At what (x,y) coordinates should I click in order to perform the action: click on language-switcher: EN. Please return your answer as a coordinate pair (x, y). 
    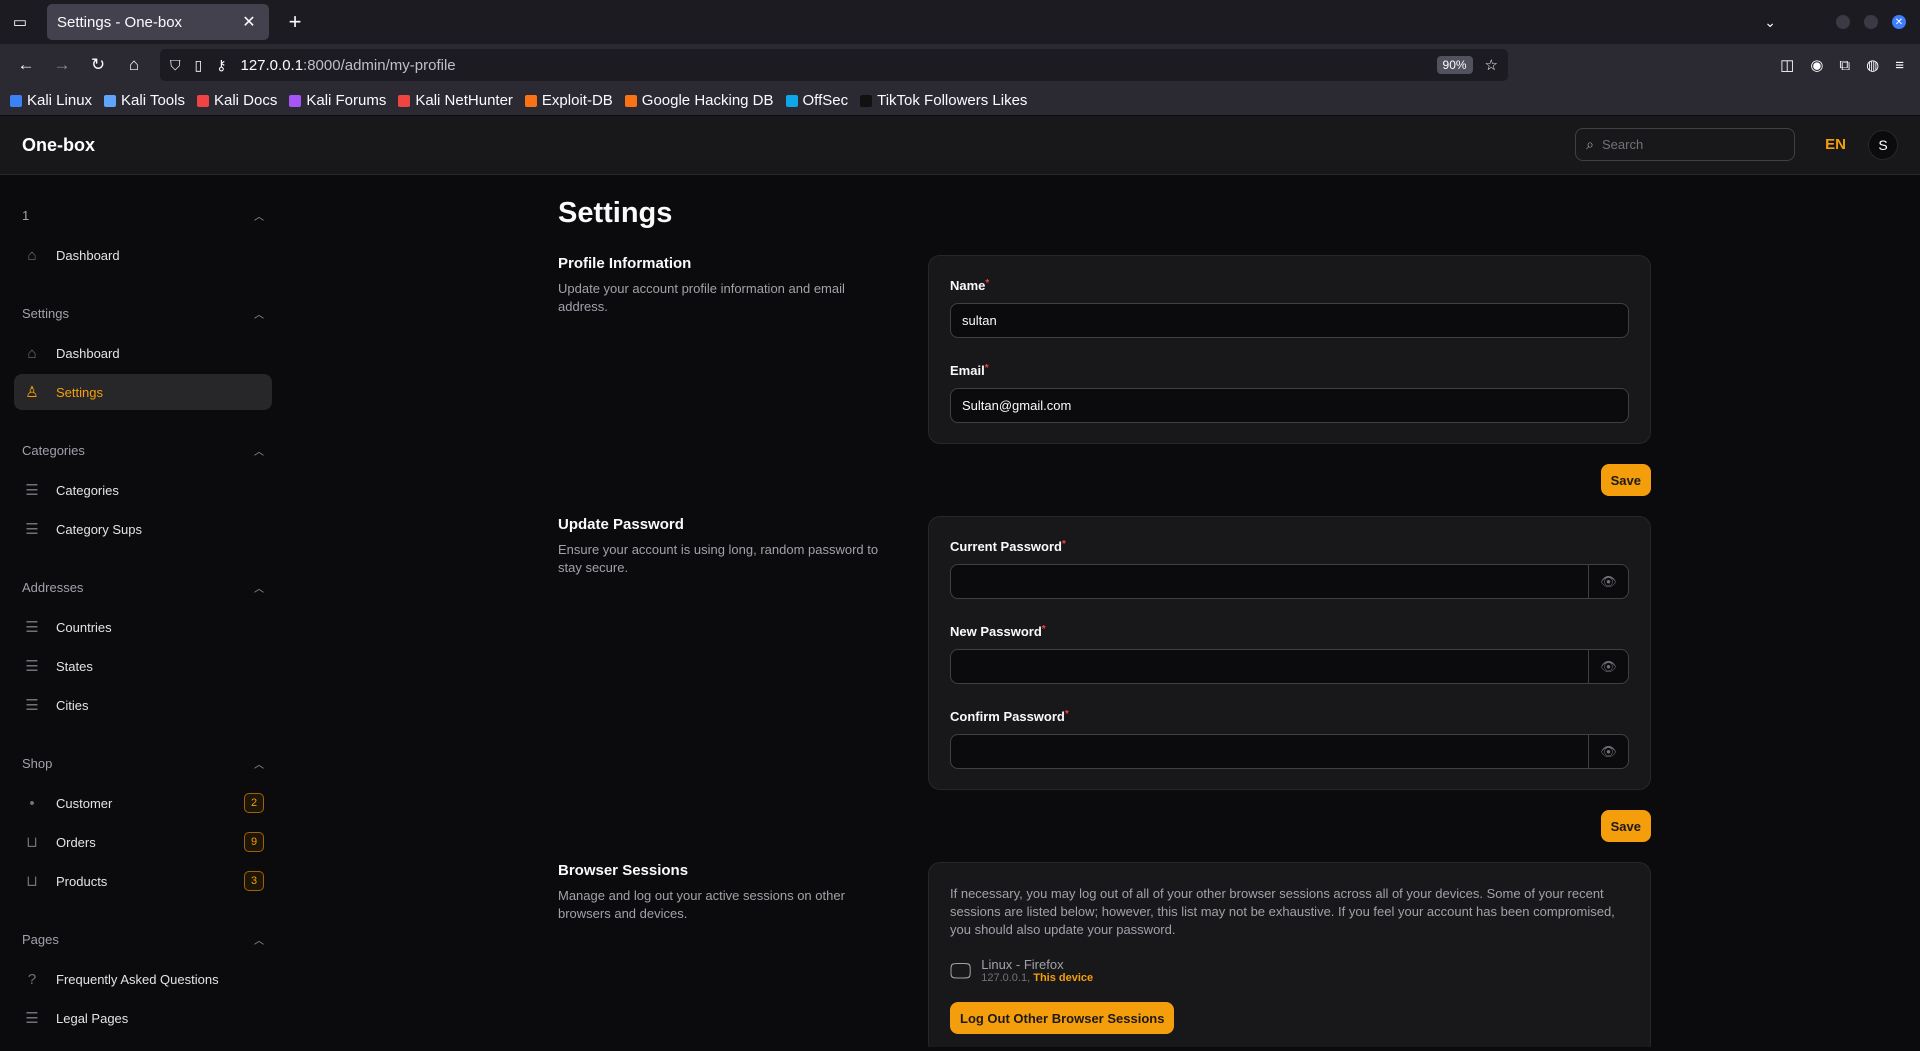
    Looking at the image, I should click on (1835, 144).